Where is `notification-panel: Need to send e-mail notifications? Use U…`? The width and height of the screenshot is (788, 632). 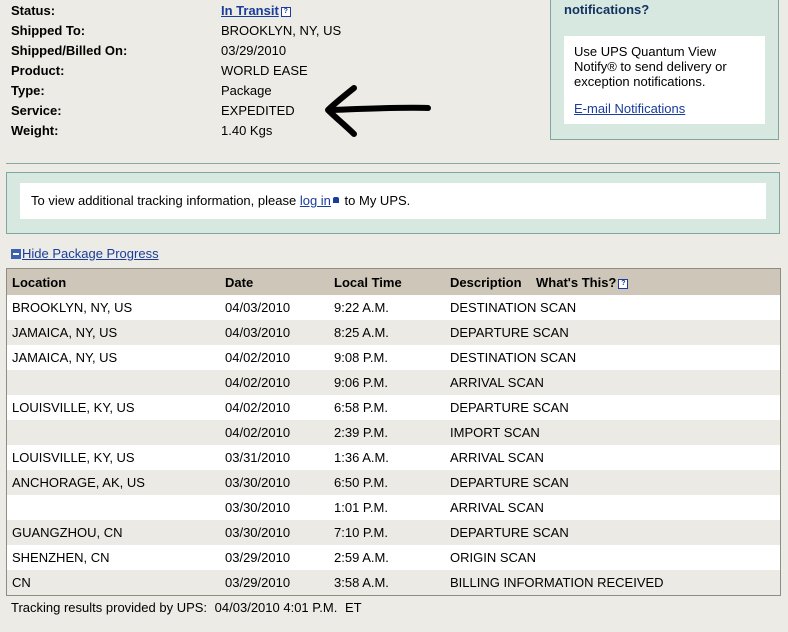 notification-panel: Need to send e-mail notifications? Use U… is located at coordinates (664, 70).